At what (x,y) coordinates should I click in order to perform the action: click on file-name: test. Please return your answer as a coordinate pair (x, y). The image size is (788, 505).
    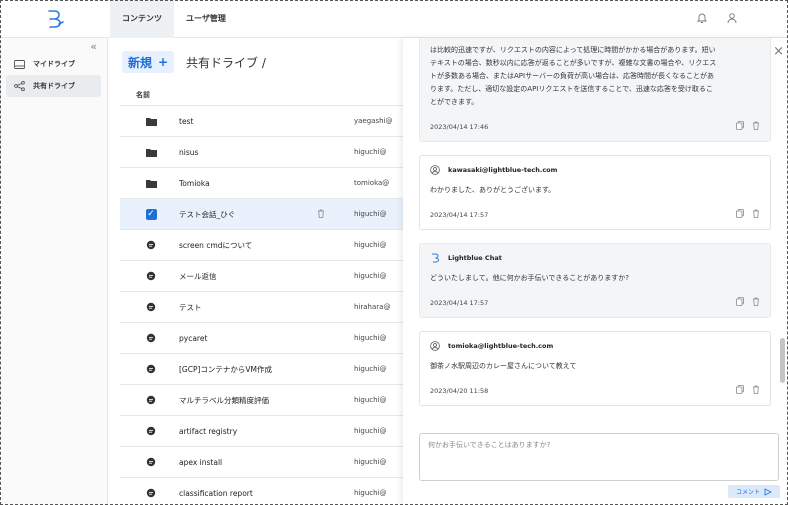
    Looking at the image, I should click on (186, 121).